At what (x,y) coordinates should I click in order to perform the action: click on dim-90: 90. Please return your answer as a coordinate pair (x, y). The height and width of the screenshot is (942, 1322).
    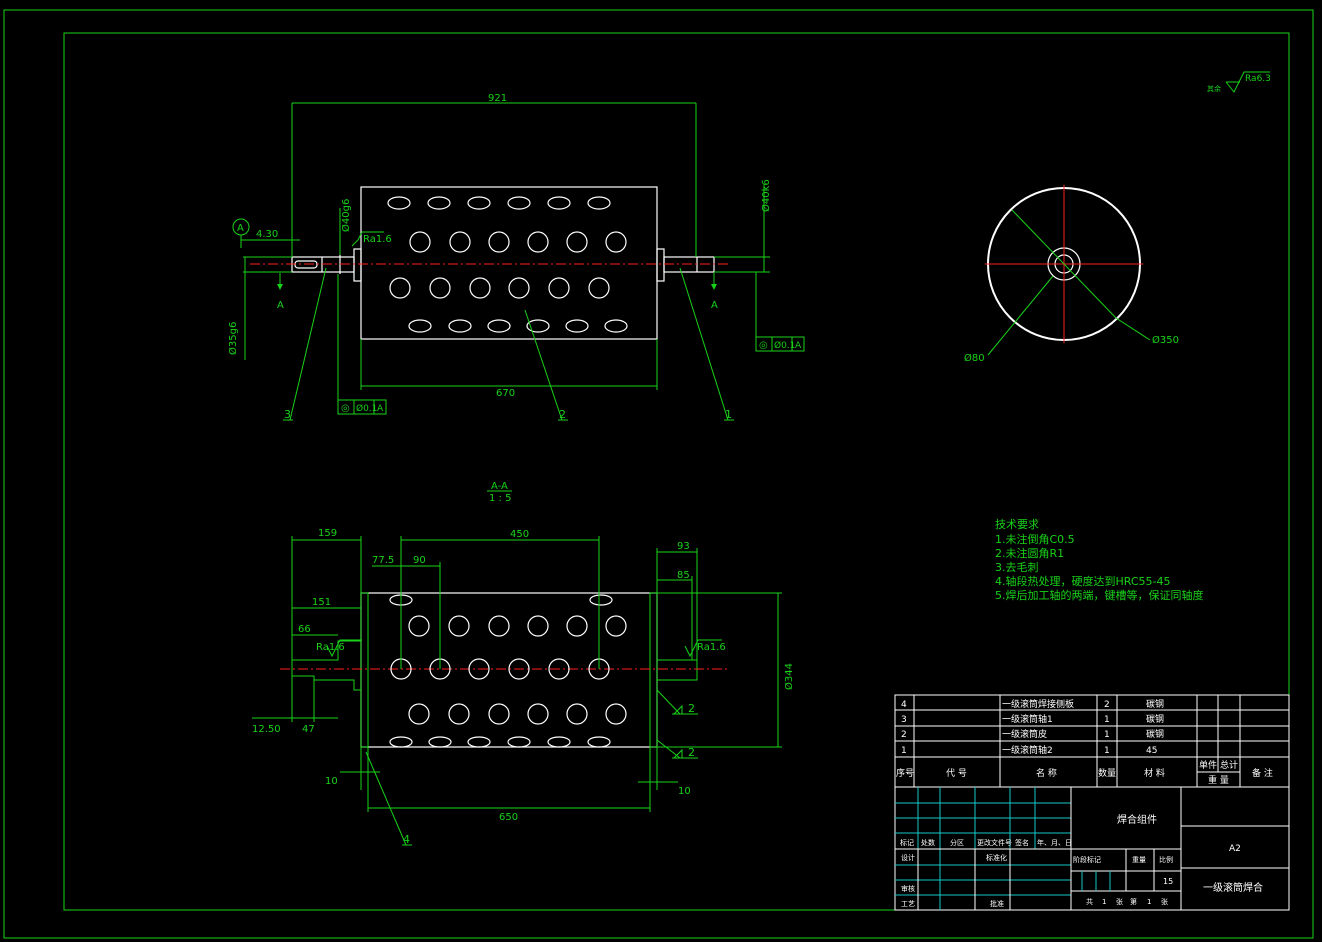
    Looking at the image, I should click on (419, 560).